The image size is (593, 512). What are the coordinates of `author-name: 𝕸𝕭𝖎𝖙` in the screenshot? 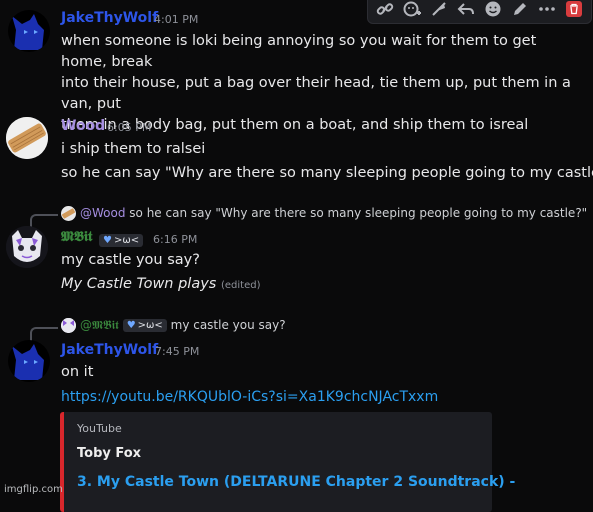 It's located at (76, 237).